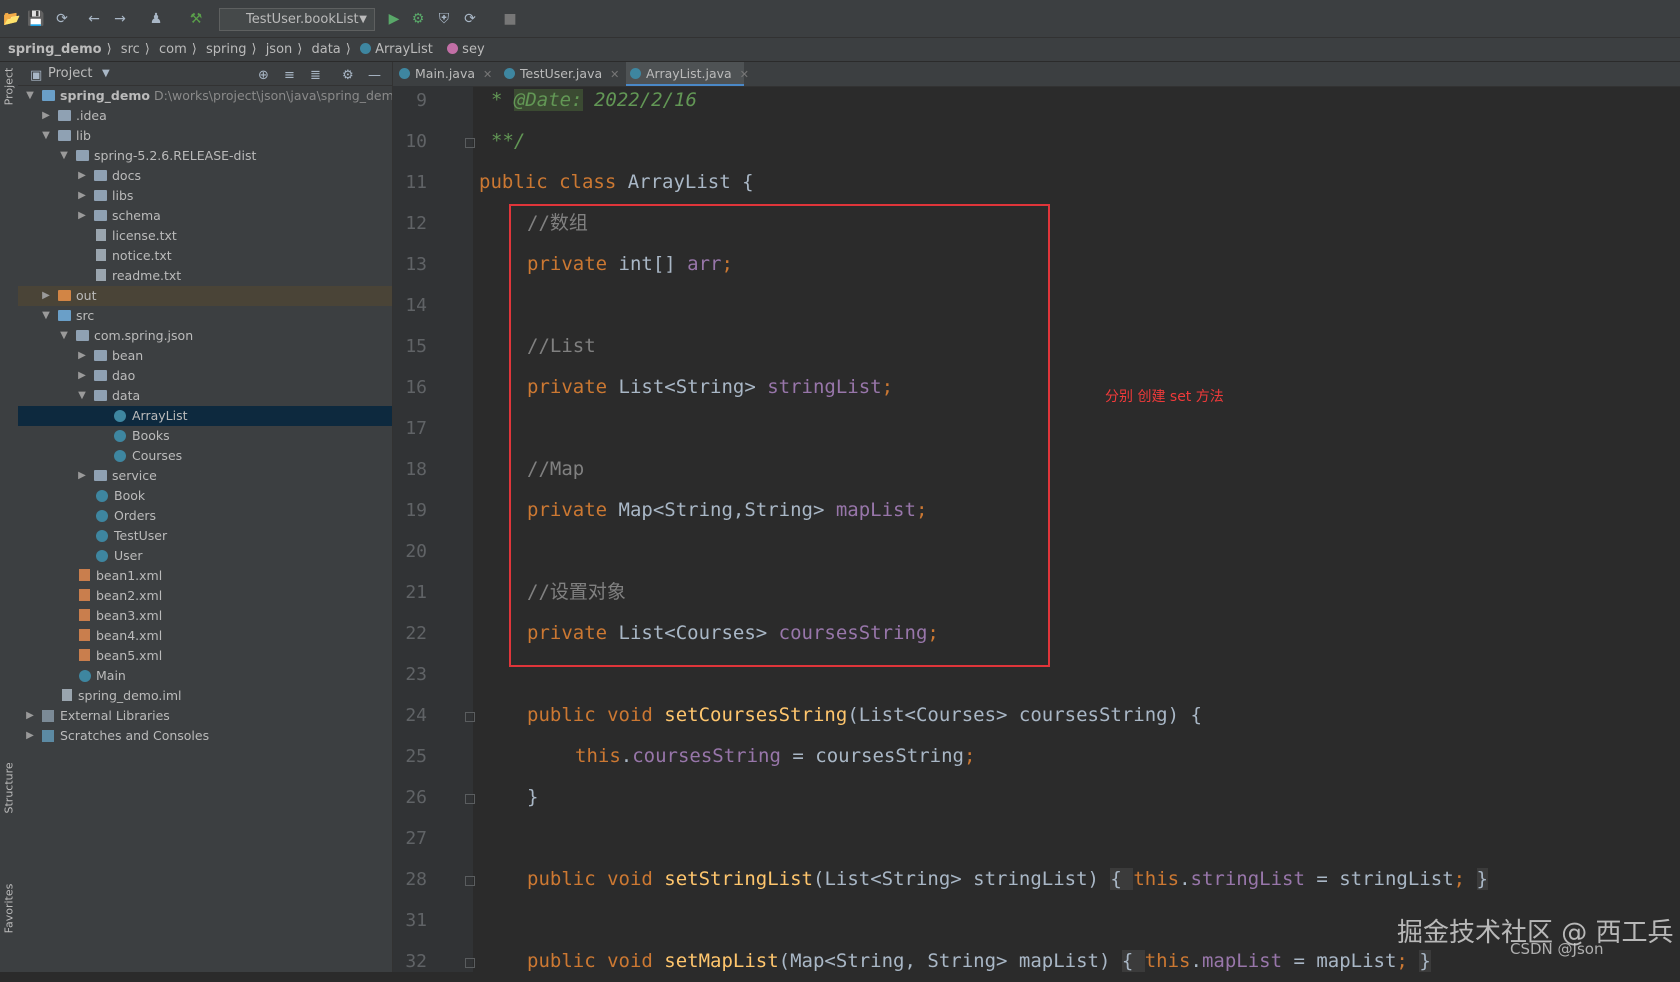 The height and width of the screenshot is (982, 1680). I want to click on tree-row: ▶ schema, so click(205, 216).